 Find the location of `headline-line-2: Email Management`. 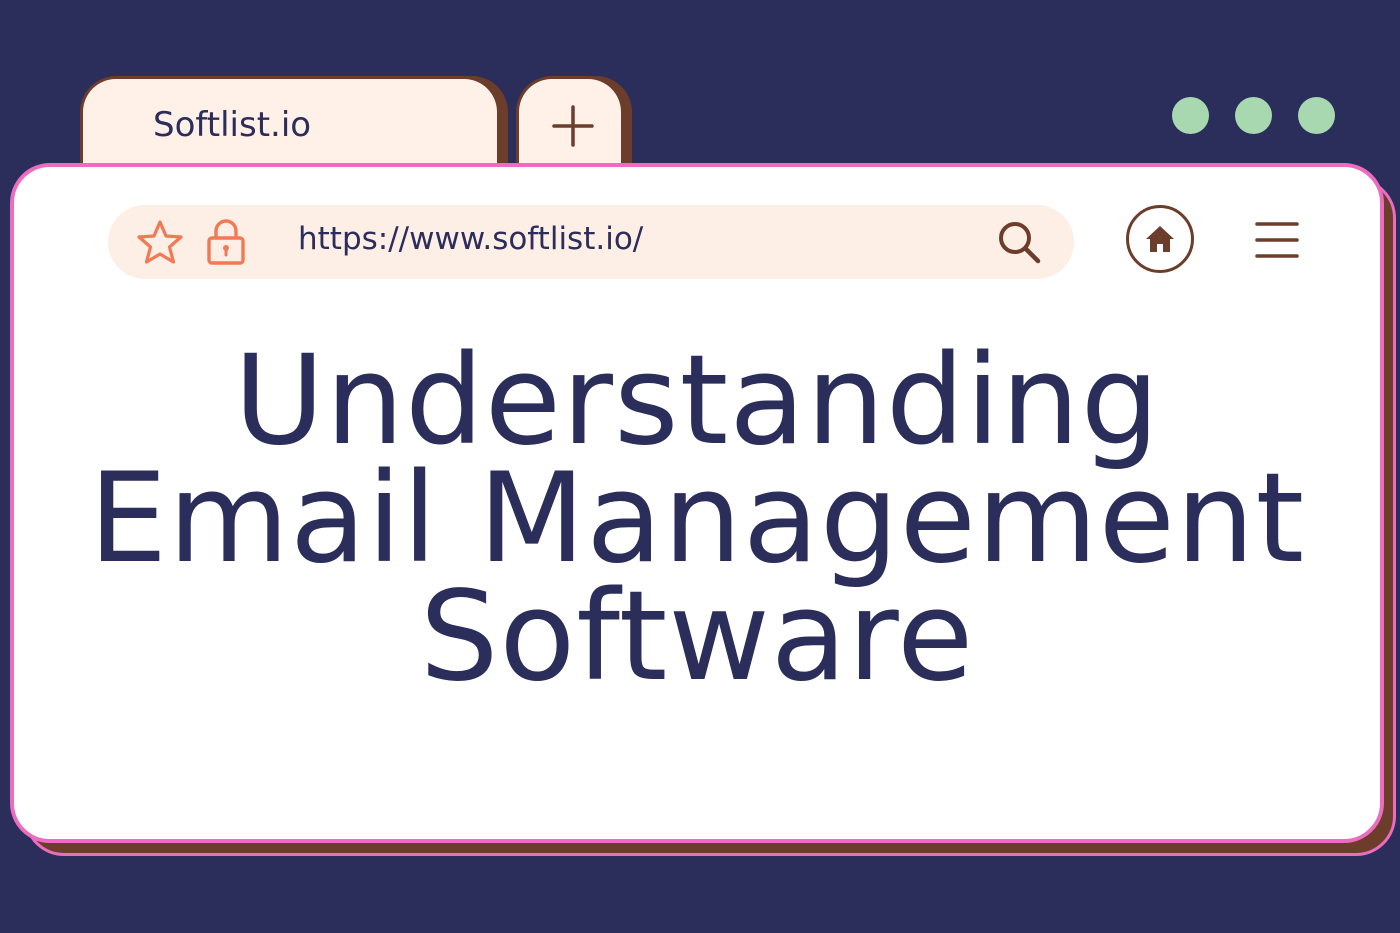

headline-line-2: Email Management is located at coordinates (697, 519).